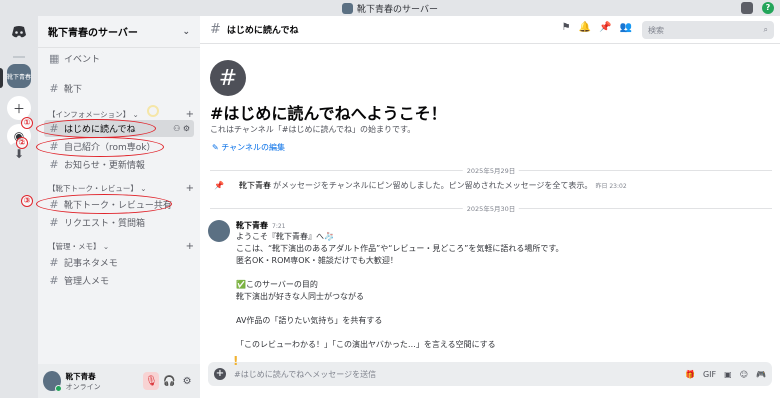 The width and height of the screenshot is (780, 398). What do you see at coordinates (744, 374) in the screenshot?
I see `emoji-icon: ☺` at bounding box center [744, 374].